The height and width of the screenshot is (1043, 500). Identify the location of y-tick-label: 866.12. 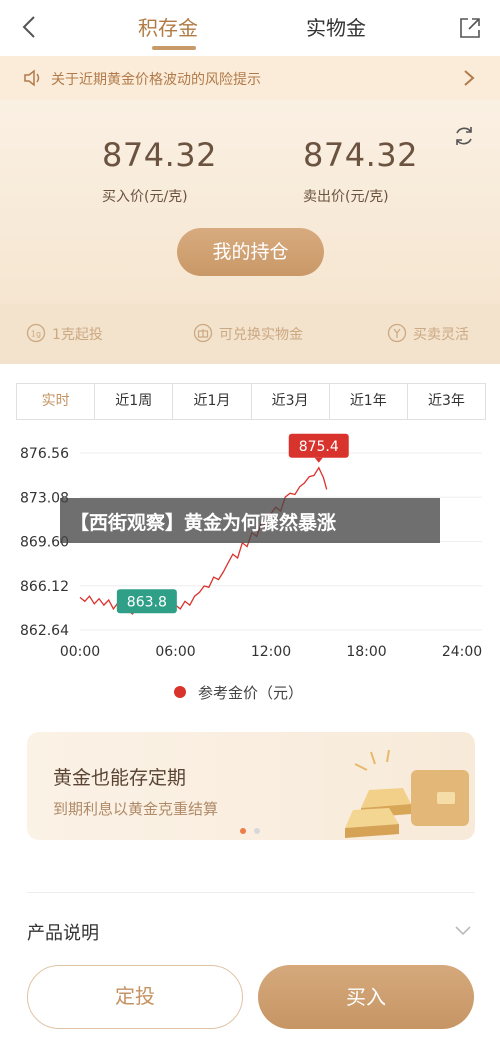
(44, 587).